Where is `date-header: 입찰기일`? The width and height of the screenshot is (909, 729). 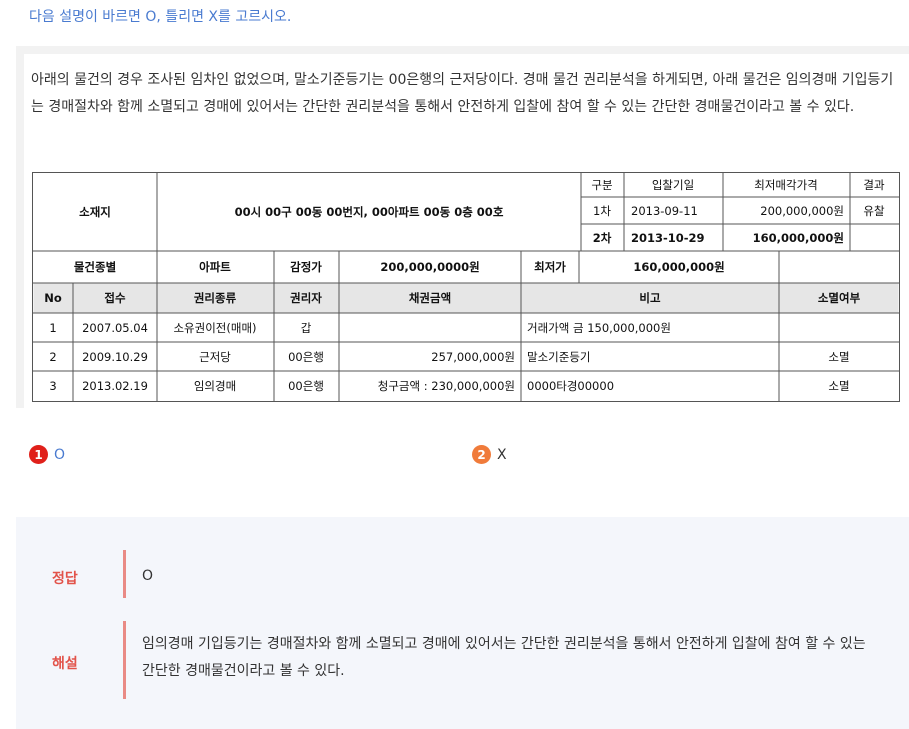
date-header: 입찰기일 is located at coordinates (673, 185).